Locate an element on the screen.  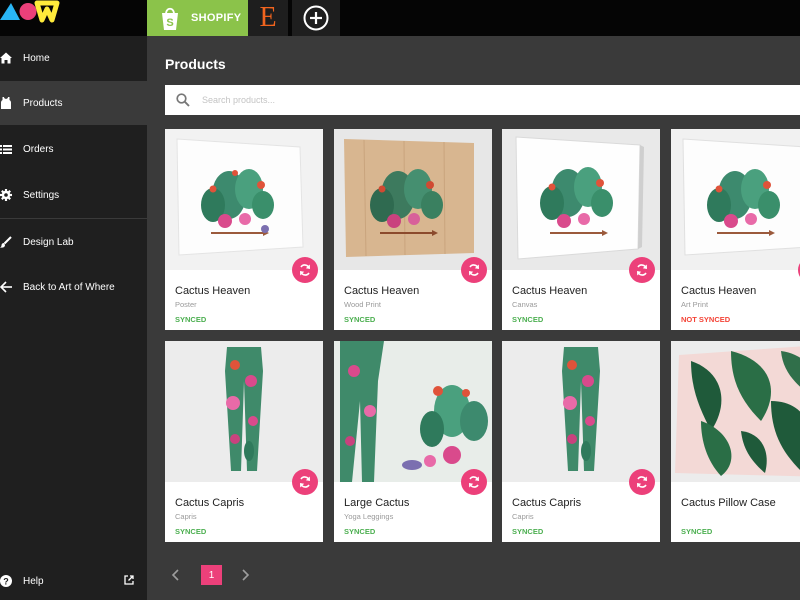
add-channel-button is located at coordinates (316, 18).